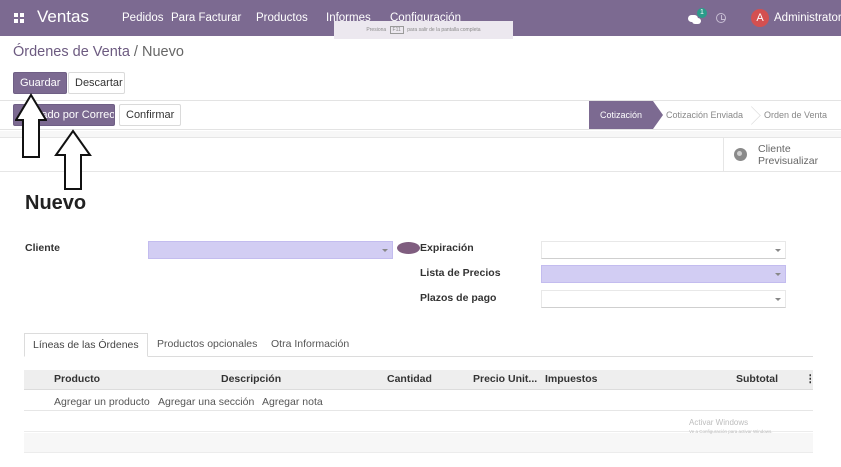  Describe the element at coordinates (376, 30) in the screenshot. I see `fullscreen-tip-before: Presiona` at that location.